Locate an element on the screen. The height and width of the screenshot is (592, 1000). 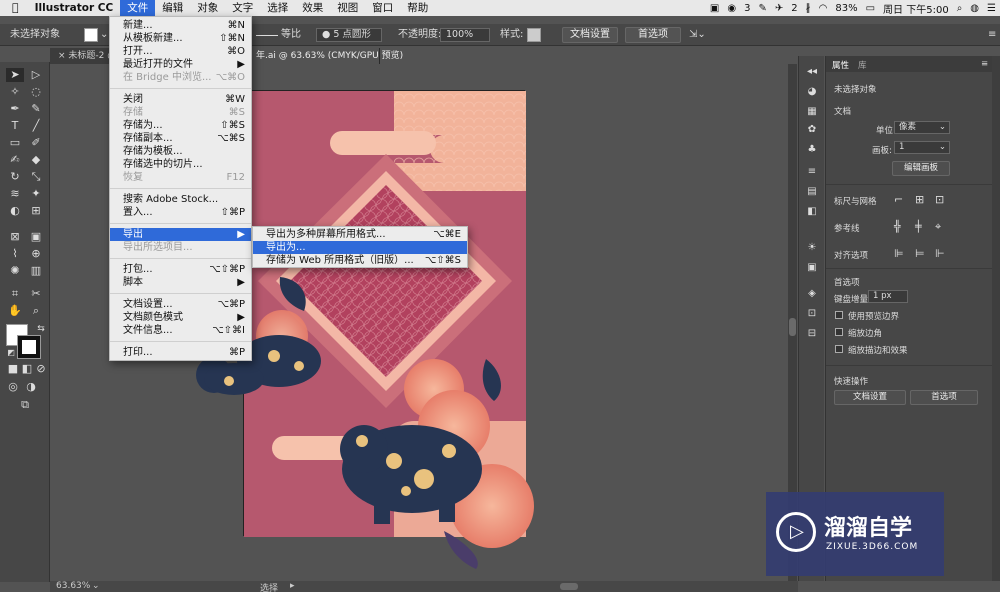
menu-item-new: 新建... ⌘N is located at coordinates (180, 25).